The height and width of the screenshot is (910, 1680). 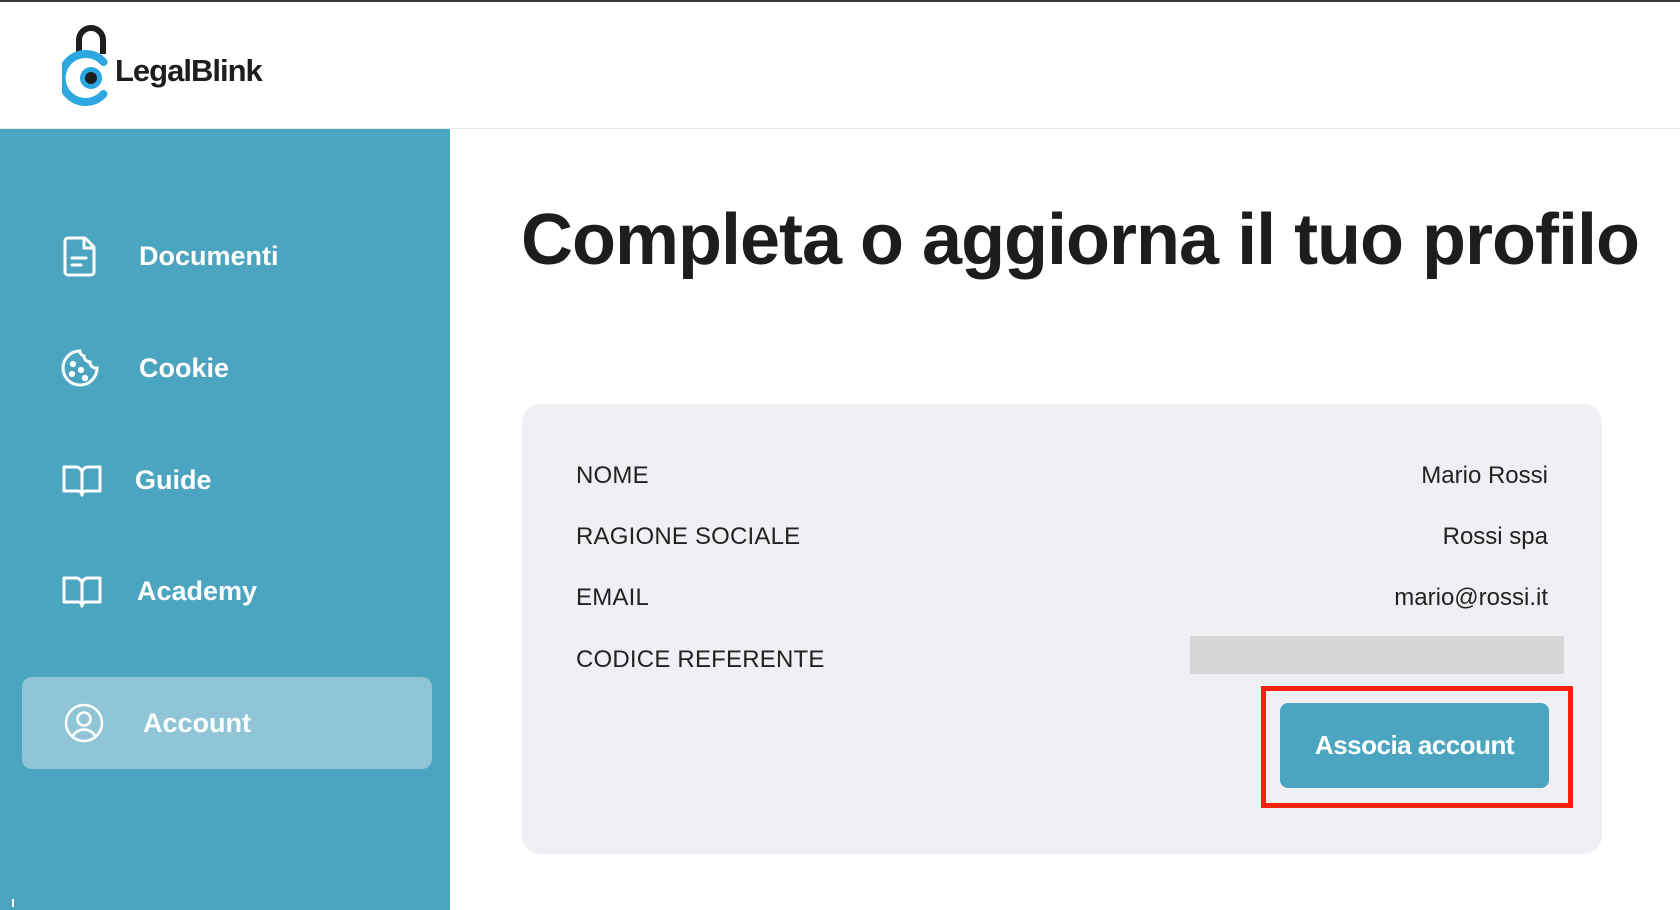 I want to click on app-header: LegalBlink, so click(x=840, y=65).